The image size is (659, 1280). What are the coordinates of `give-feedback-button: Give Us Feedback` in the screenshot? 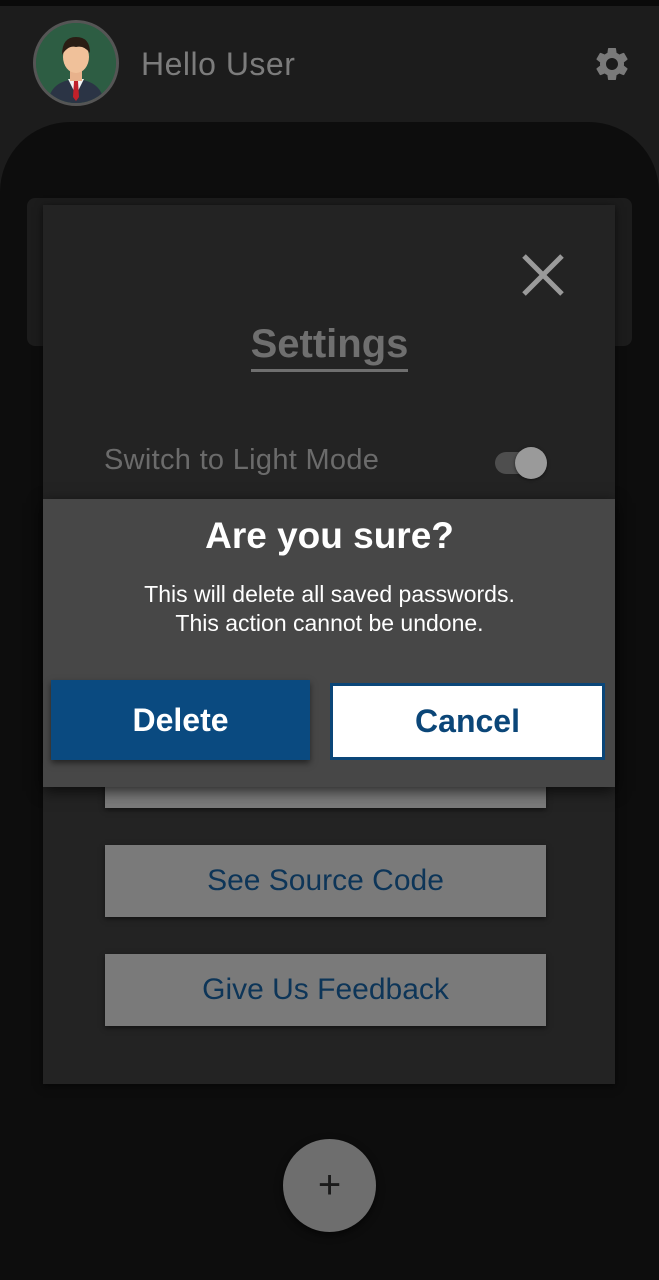 It's located at (325, 990).